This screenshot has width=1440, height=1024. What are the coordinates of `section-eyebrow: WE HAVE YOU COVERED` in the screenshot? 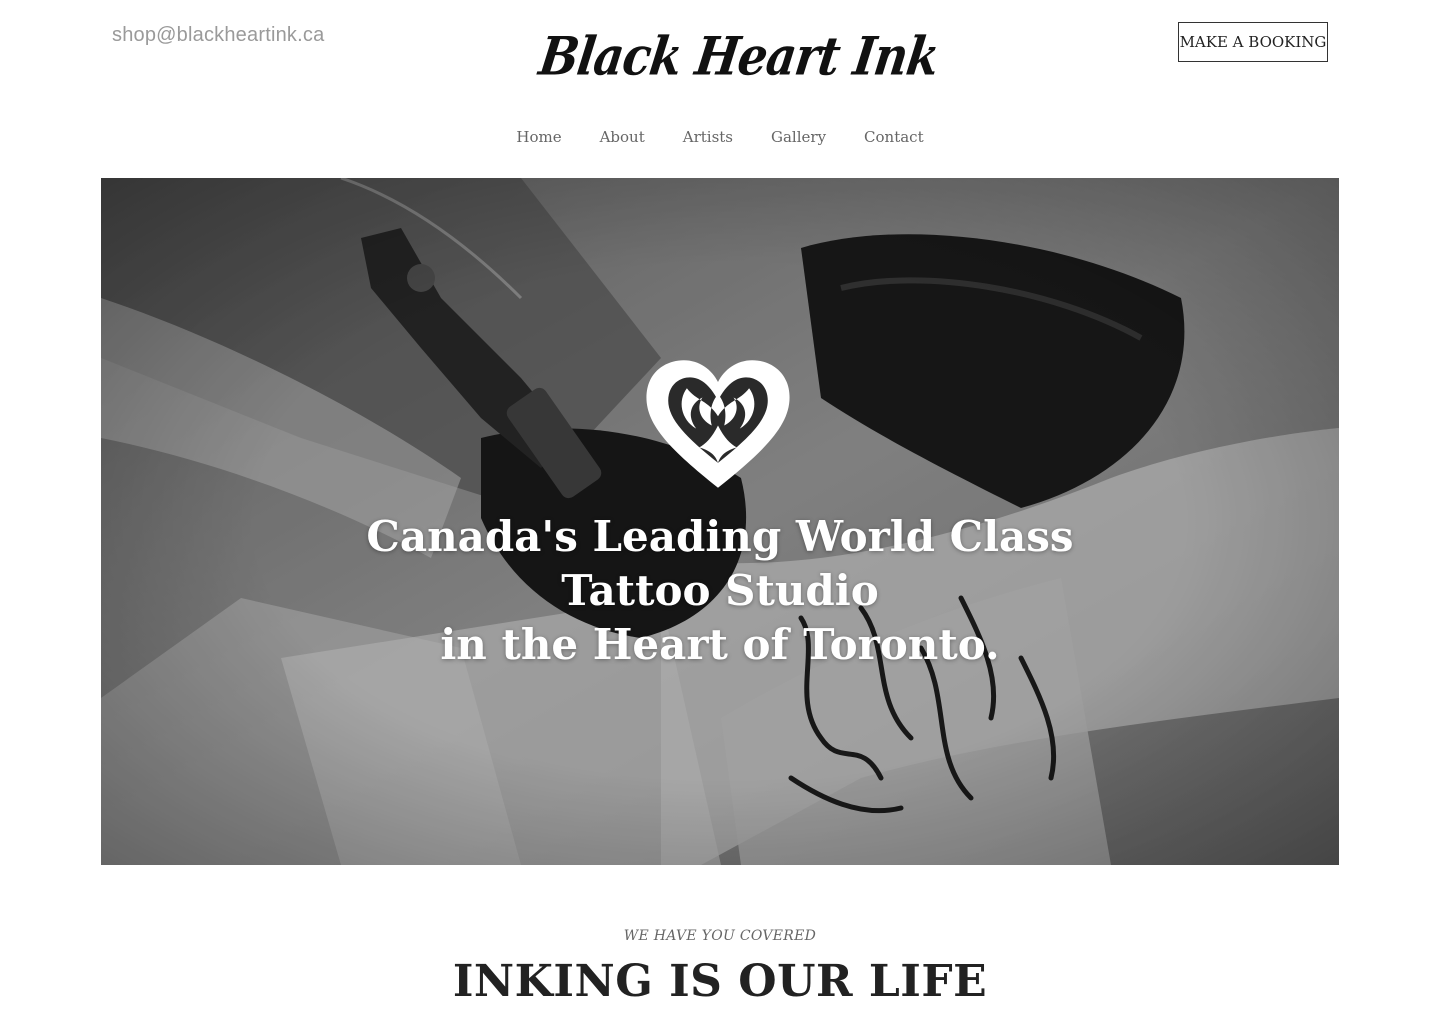 It's located at (720, 936).